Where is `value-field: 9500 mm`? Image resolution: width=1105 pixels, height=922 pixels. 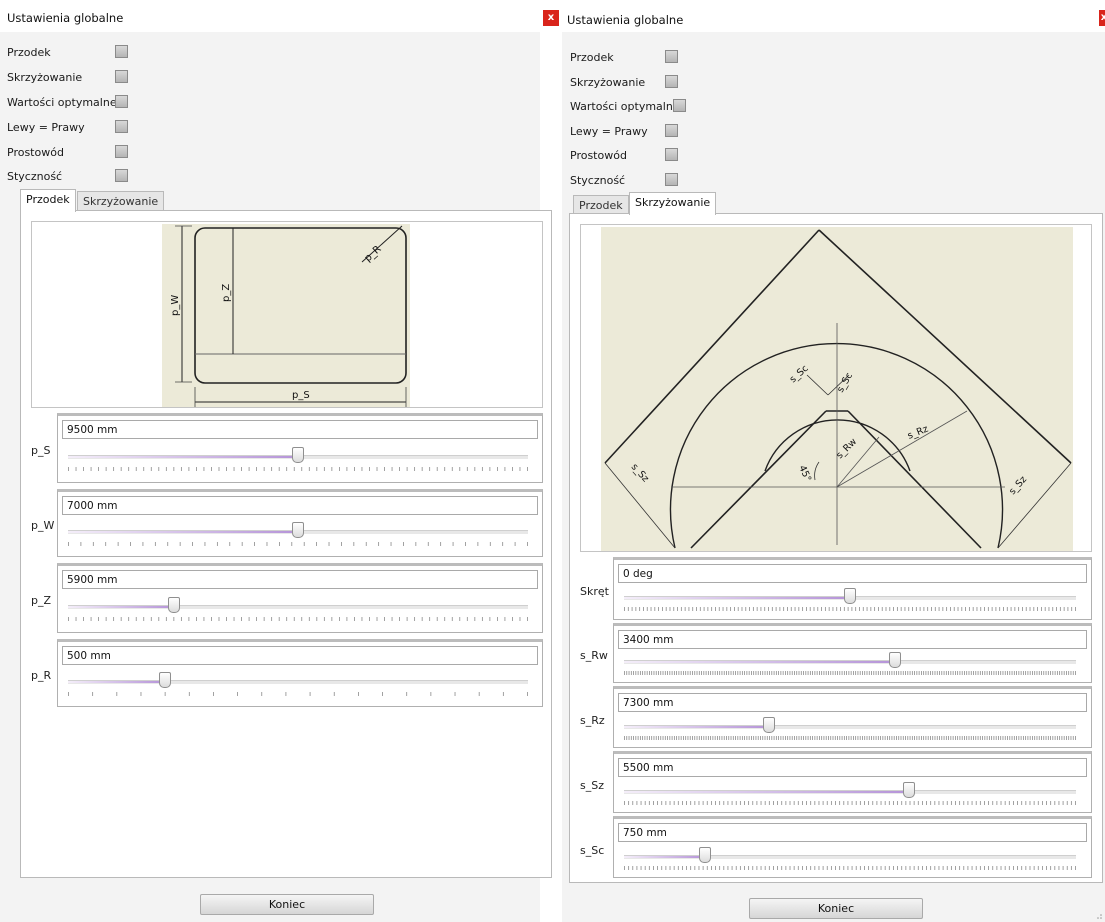 value-field: 9500 mm is located at coordinates (300, 429).